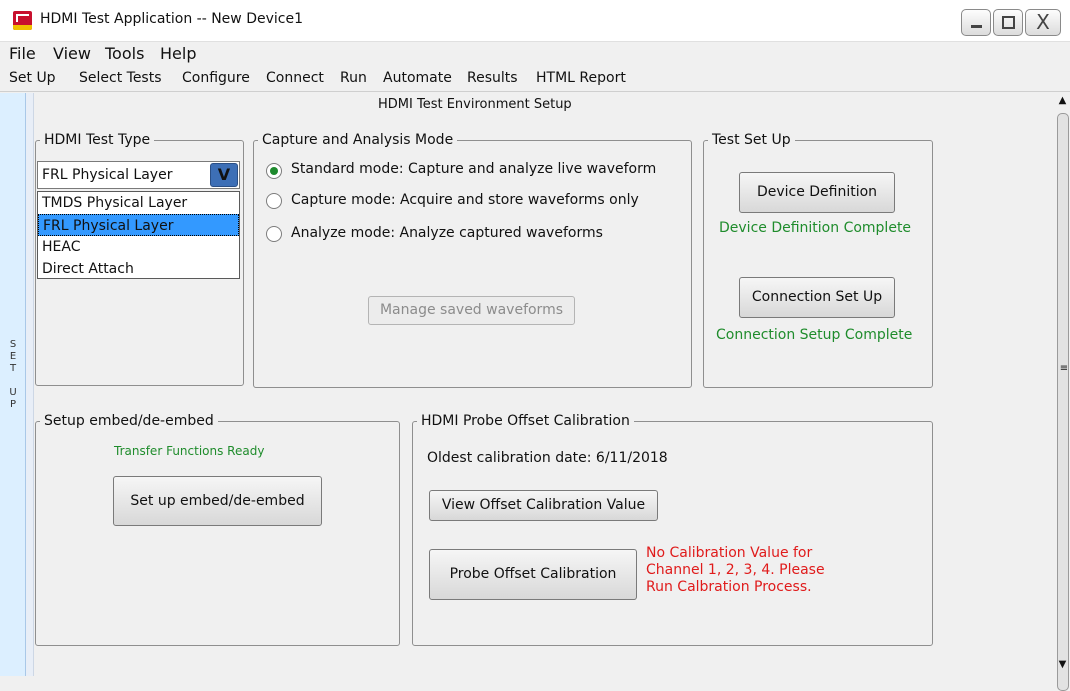  Describe the element at coordinates (22, 20) in the screenshot. I see `app-icon` at that location.